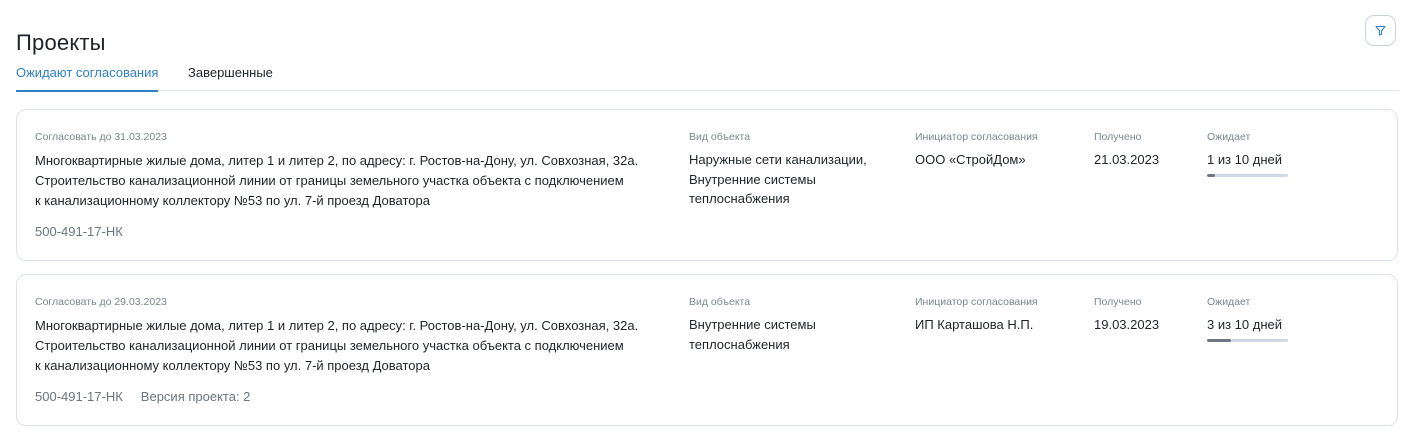 This screenshot has width=1410, height=436. What do you see at coordinates (195, 396) in the screenshot?
I see `project-version: Версия проекта: 2` at bounding box center [195, 396].